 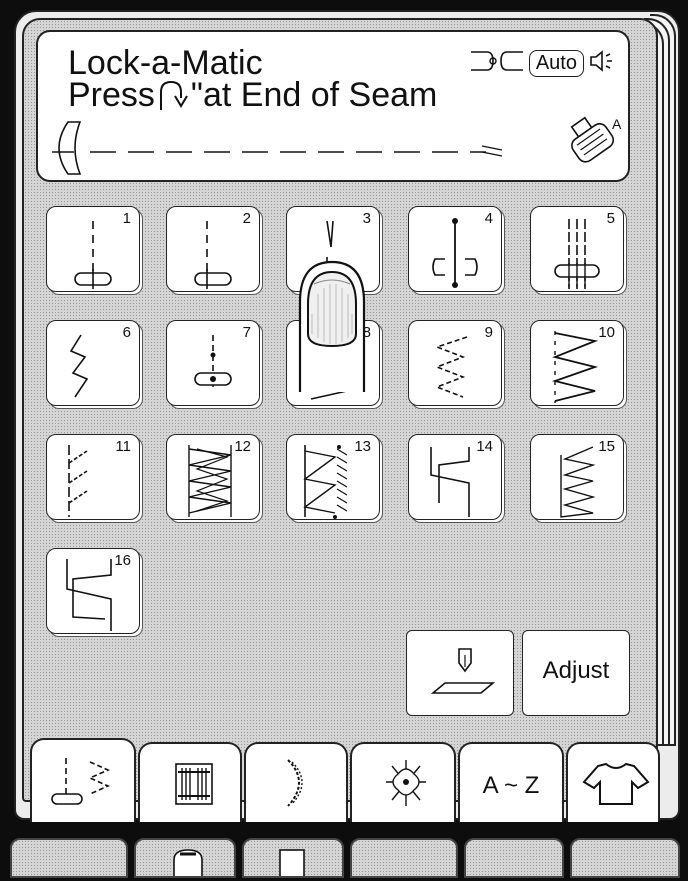 What do you see at coordinates (497, 63) in the screenshot?
I see `thread-cutter-icon` at bounding box center [497, 63].